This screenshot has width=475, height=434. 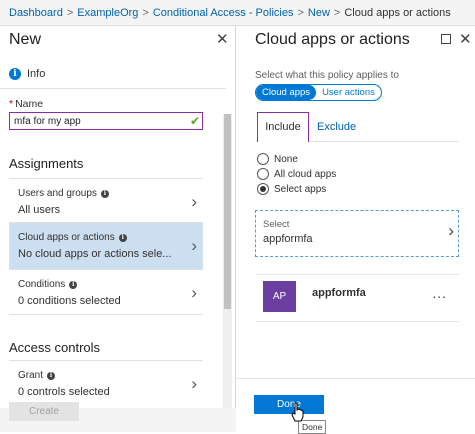 What do you see at coordinates (319, 13) in the screenshot?
I see `breadcrumb-new: New` at bounding box center [319, 13].